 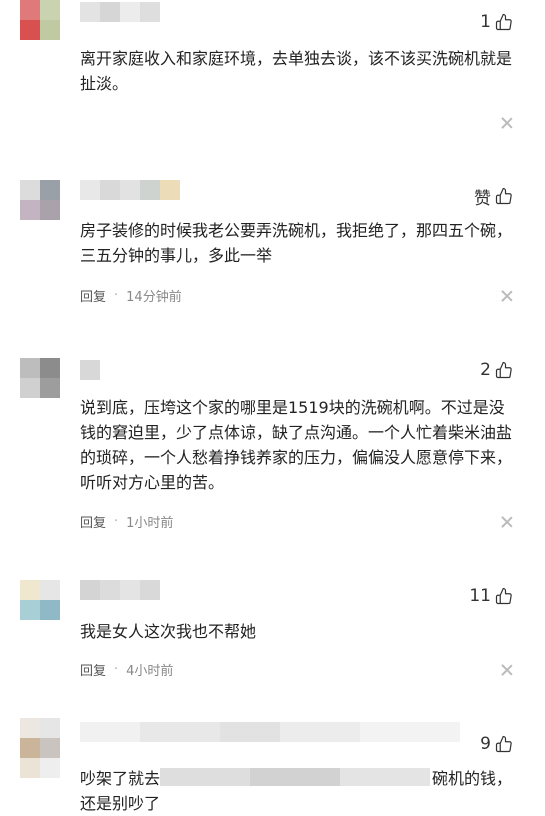 What do you see at coordinates (150, 523) in the screenshot?
I see `comment-time: 1小时前` at bounding box center [150, 523].